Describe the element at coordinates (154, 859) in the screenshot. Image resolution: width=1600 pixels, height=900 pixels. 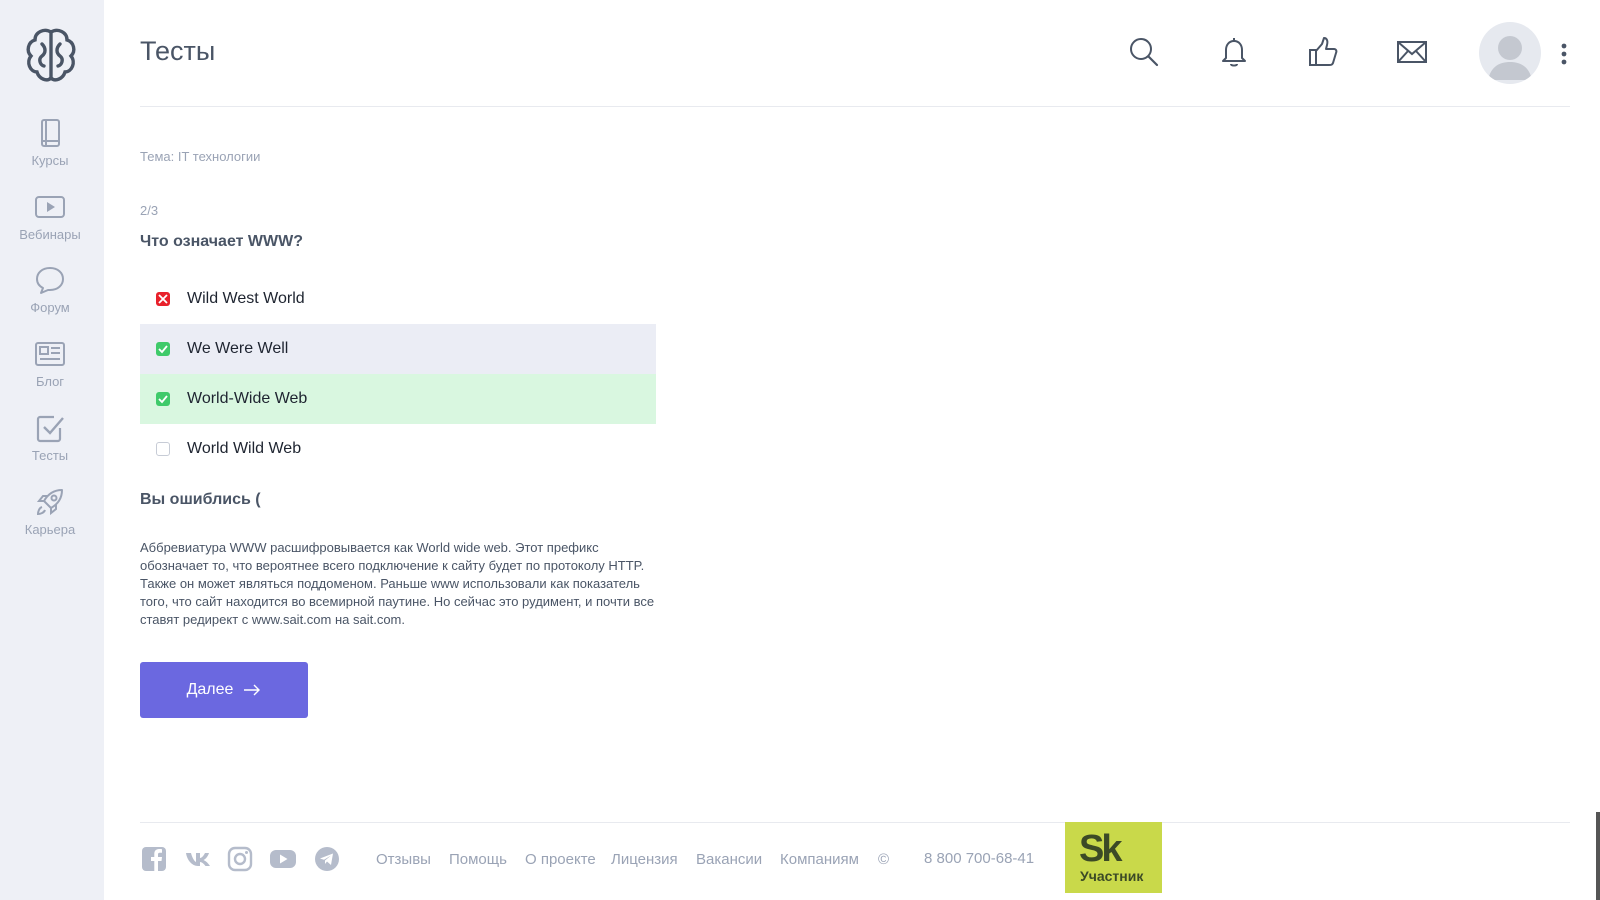
I see `facebook-icon` at that location.